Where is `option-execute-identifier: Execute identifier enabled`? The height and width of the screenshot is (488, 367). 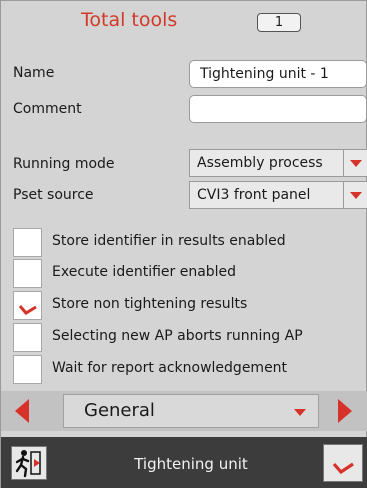 option-execute-identifier: Execute identifier enabled is located at coordinates (190, 273).